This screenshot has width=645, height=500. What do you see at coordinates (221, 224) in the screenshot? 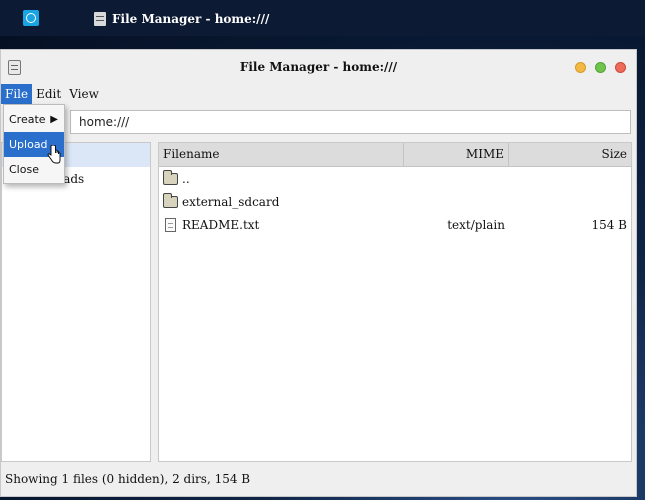
I see `file-name: README.txt` at bounding box center [221, 224].